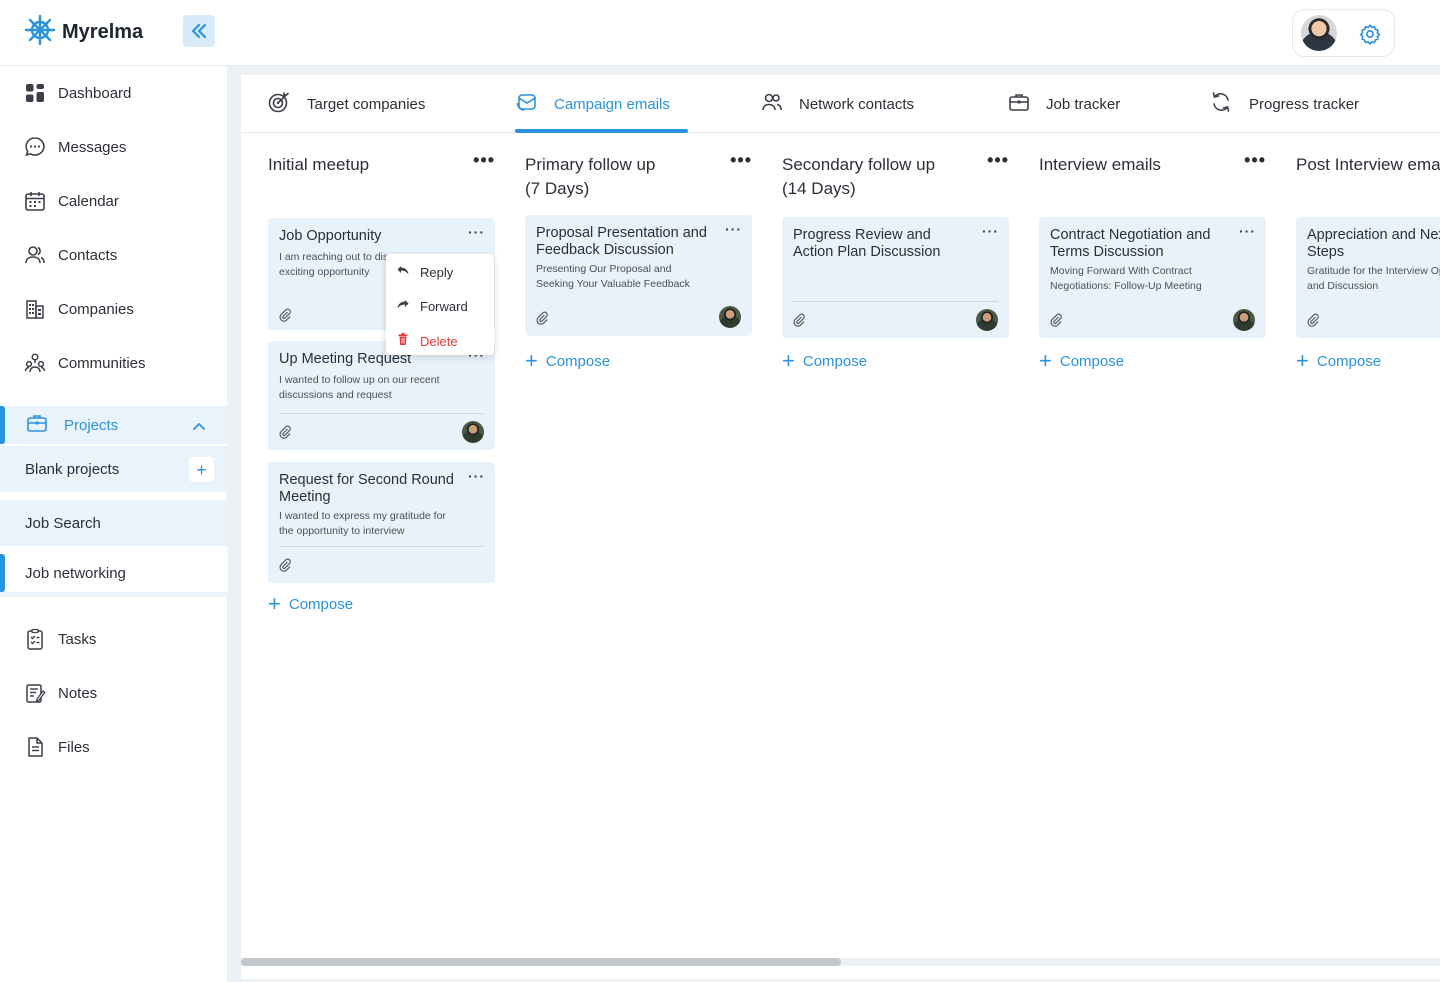  Describe the element at coordinates (35, 201) in the screenshot. I see `calendar-icon` at that location.